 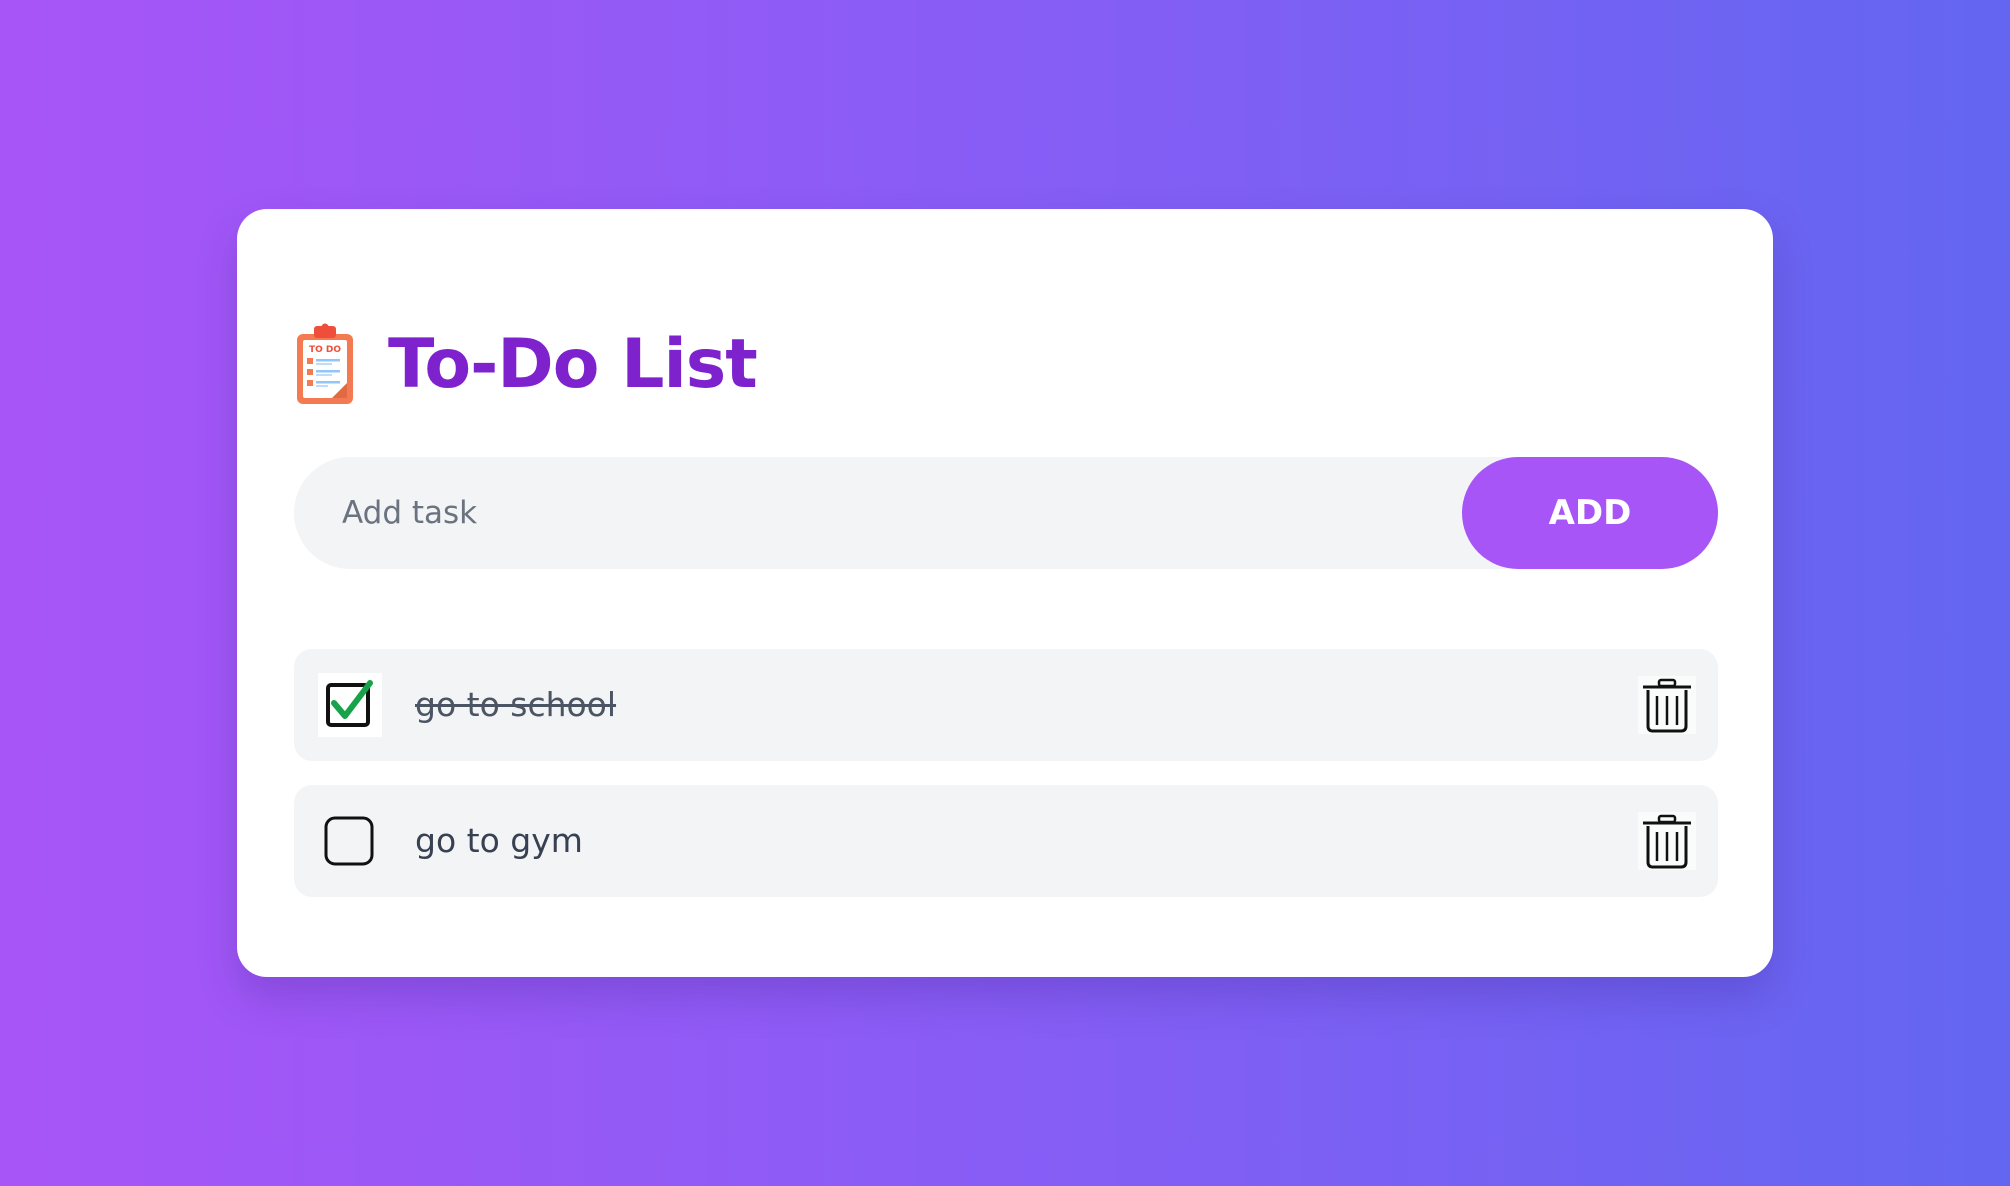 What do you see at coordinates (1590, 513) in the screenshot?
I see `add-button: ADD` at bounding box center [1590, 513].